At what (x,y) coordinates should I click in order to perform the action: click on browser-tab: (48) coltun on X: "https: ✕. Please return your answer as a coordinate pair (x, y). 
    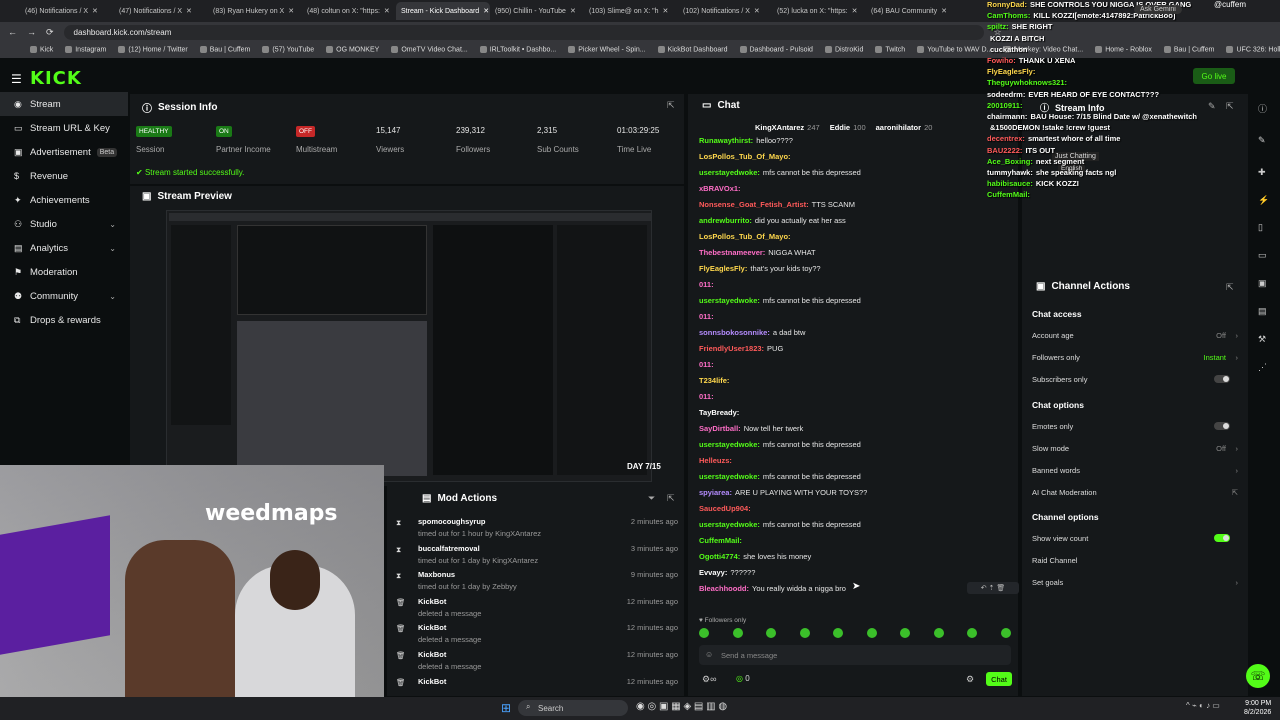
    Looking at the image, I should click on (349, 11).